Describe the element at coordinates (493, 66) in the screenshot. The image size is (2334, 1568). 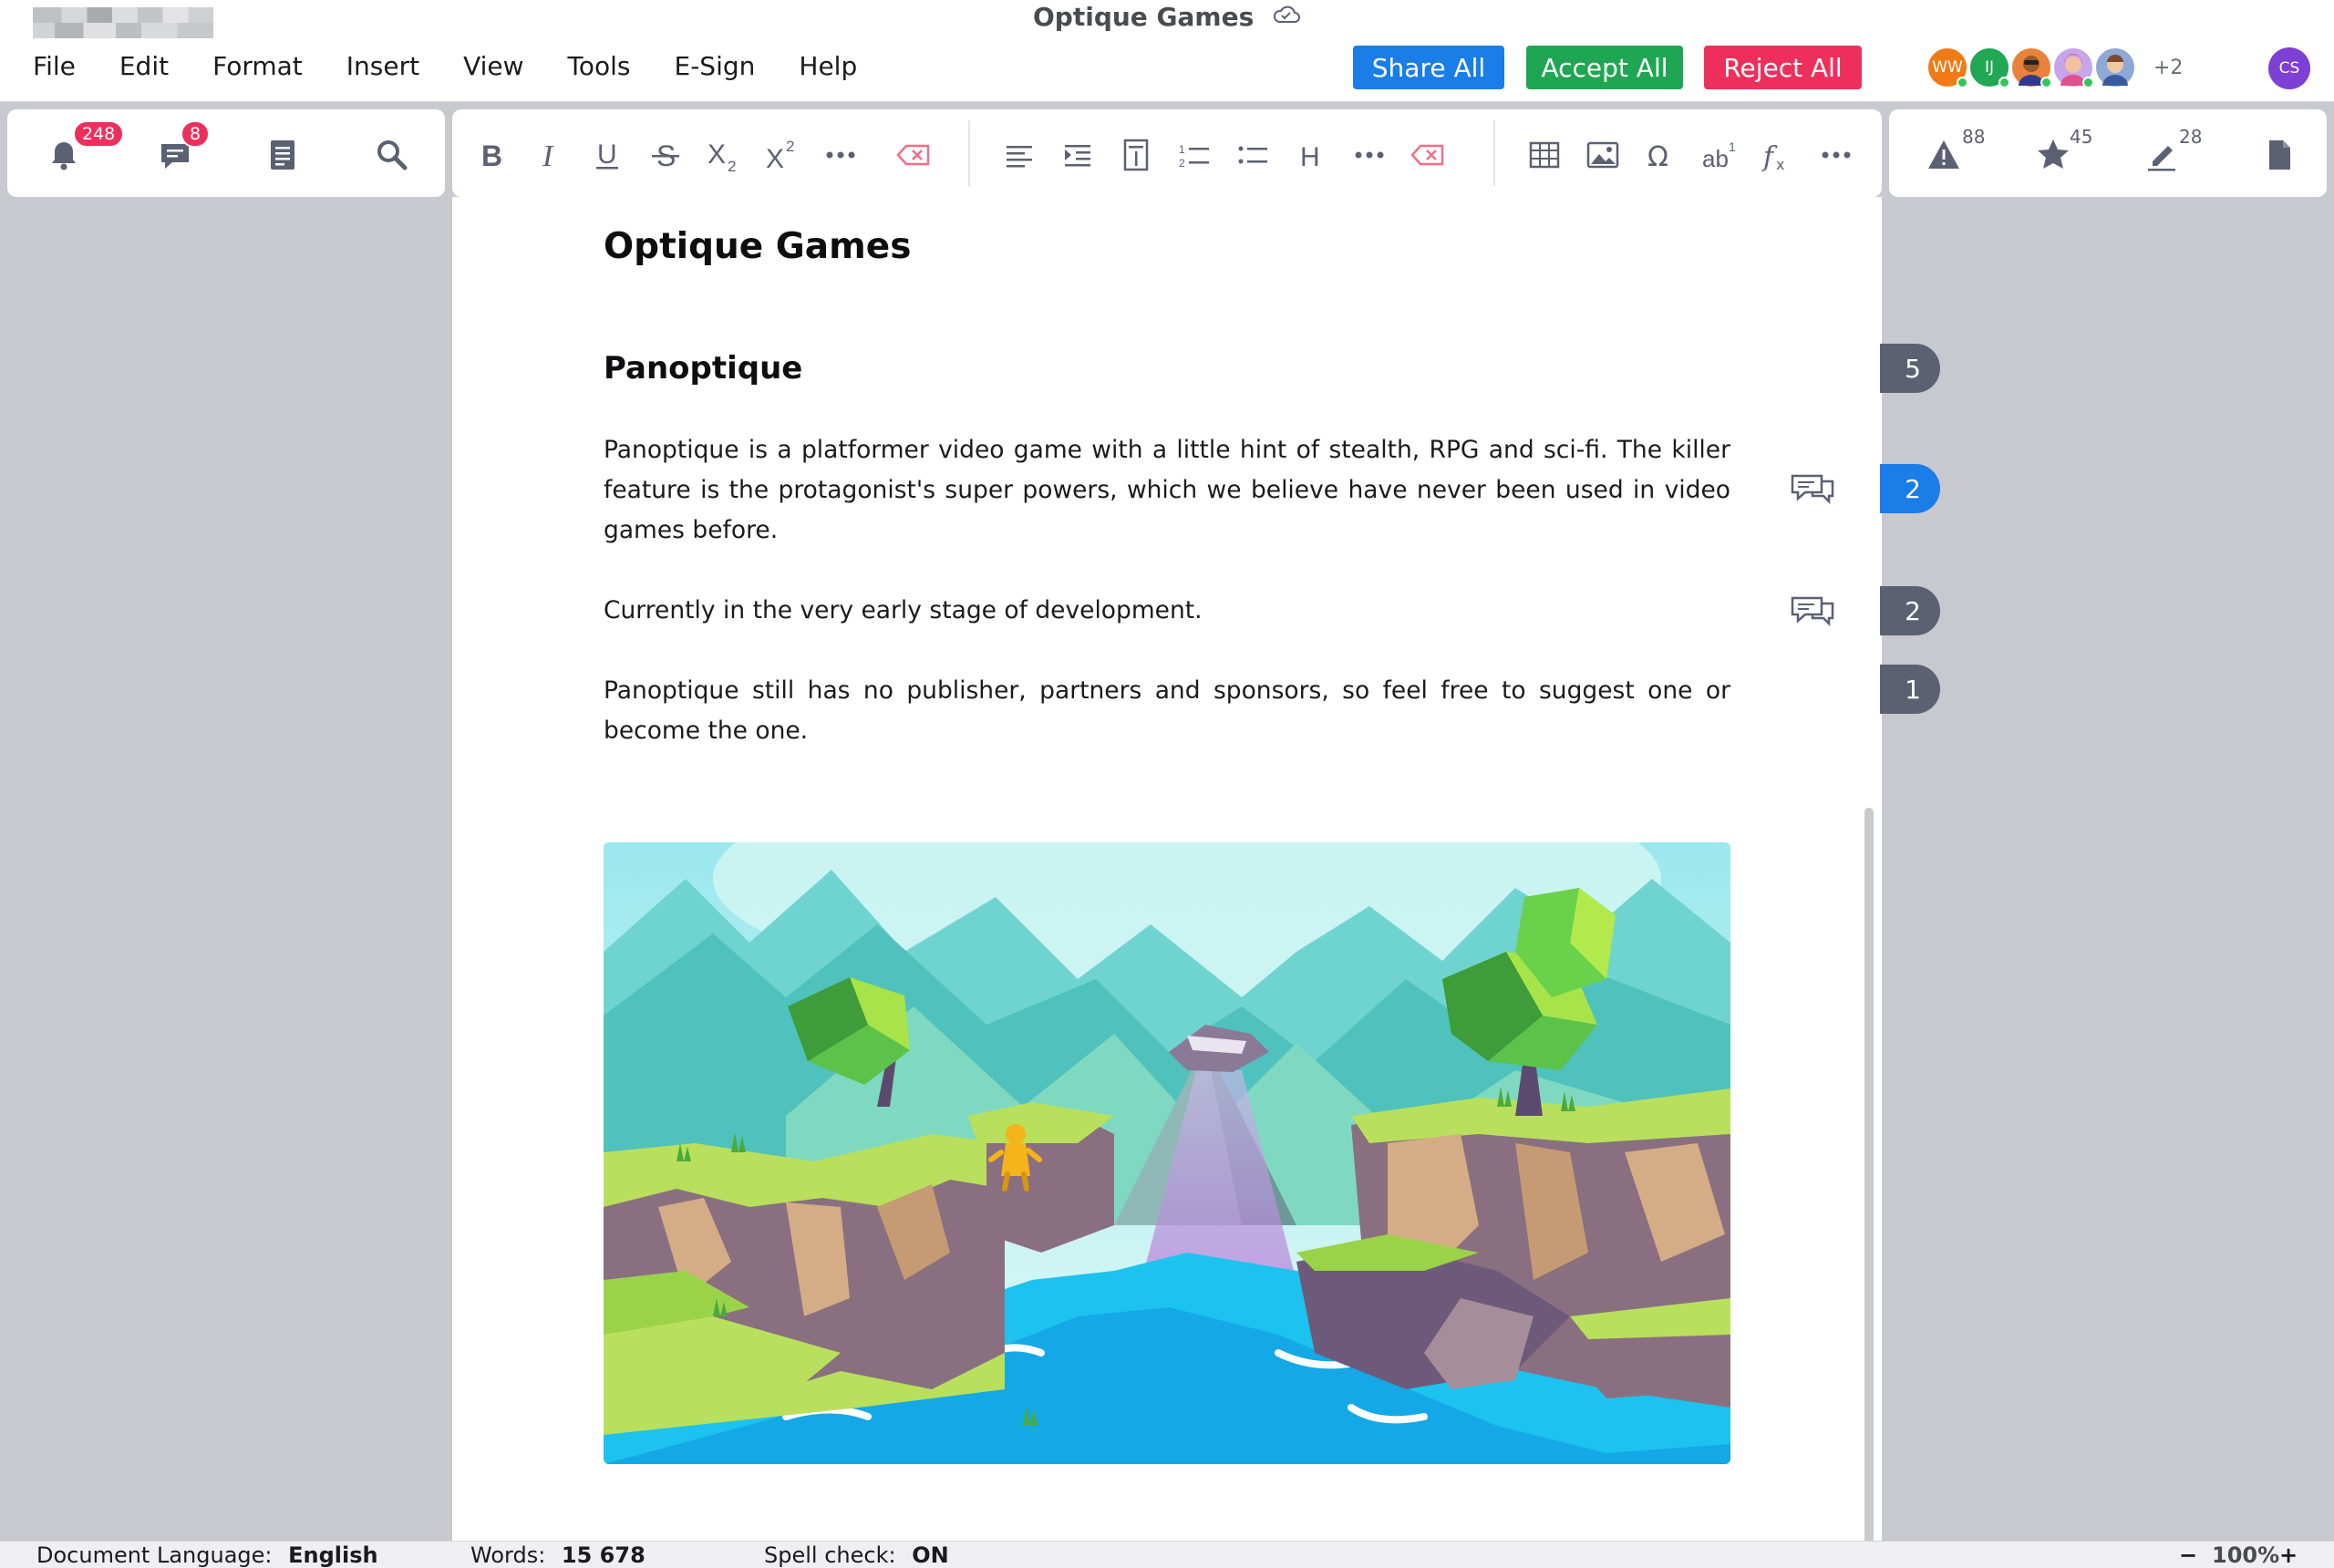
I see `menu-view: View` at that location.